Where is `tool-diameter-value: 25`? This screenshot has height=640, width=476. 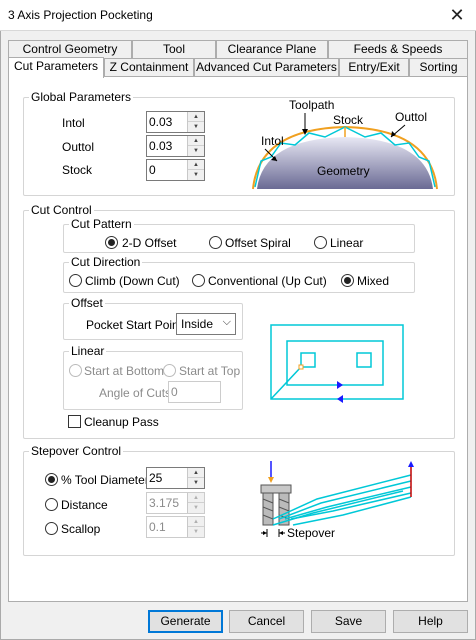 tool-diameter-value: 25 is located at coordinates (156, 478).